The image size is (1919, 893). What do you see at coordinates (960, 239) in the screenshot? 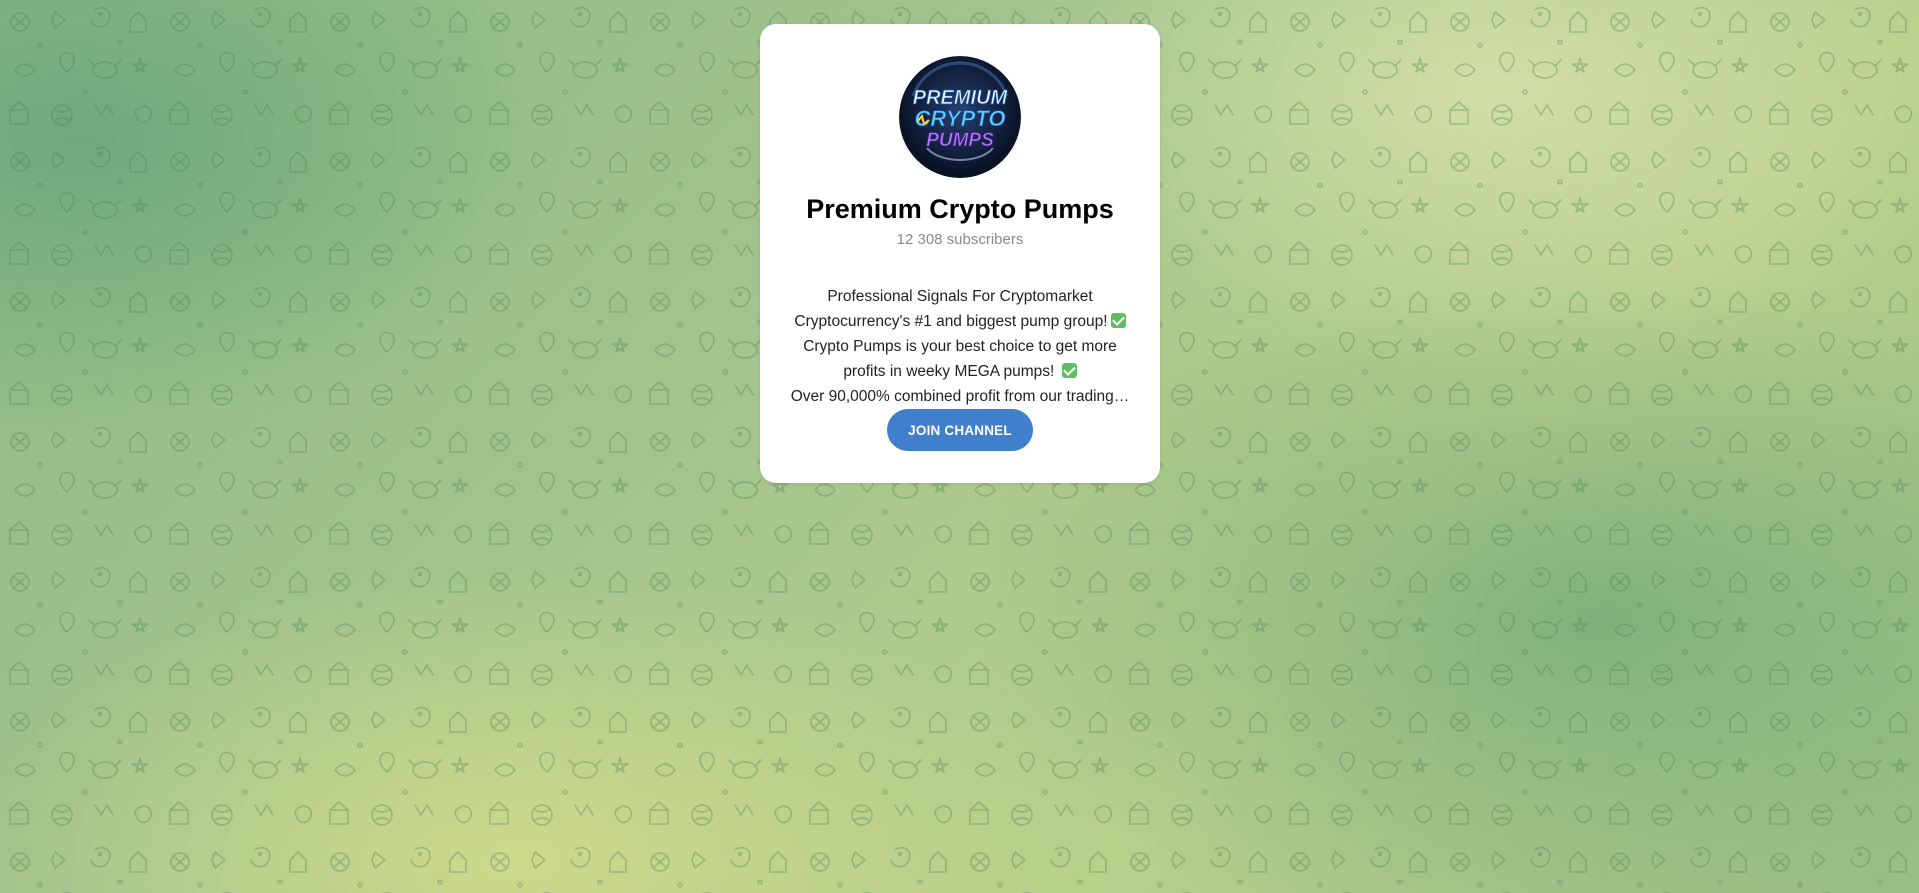
I see `subscriber-count: 12 308 subscribers` at bounding box center [960, 239].